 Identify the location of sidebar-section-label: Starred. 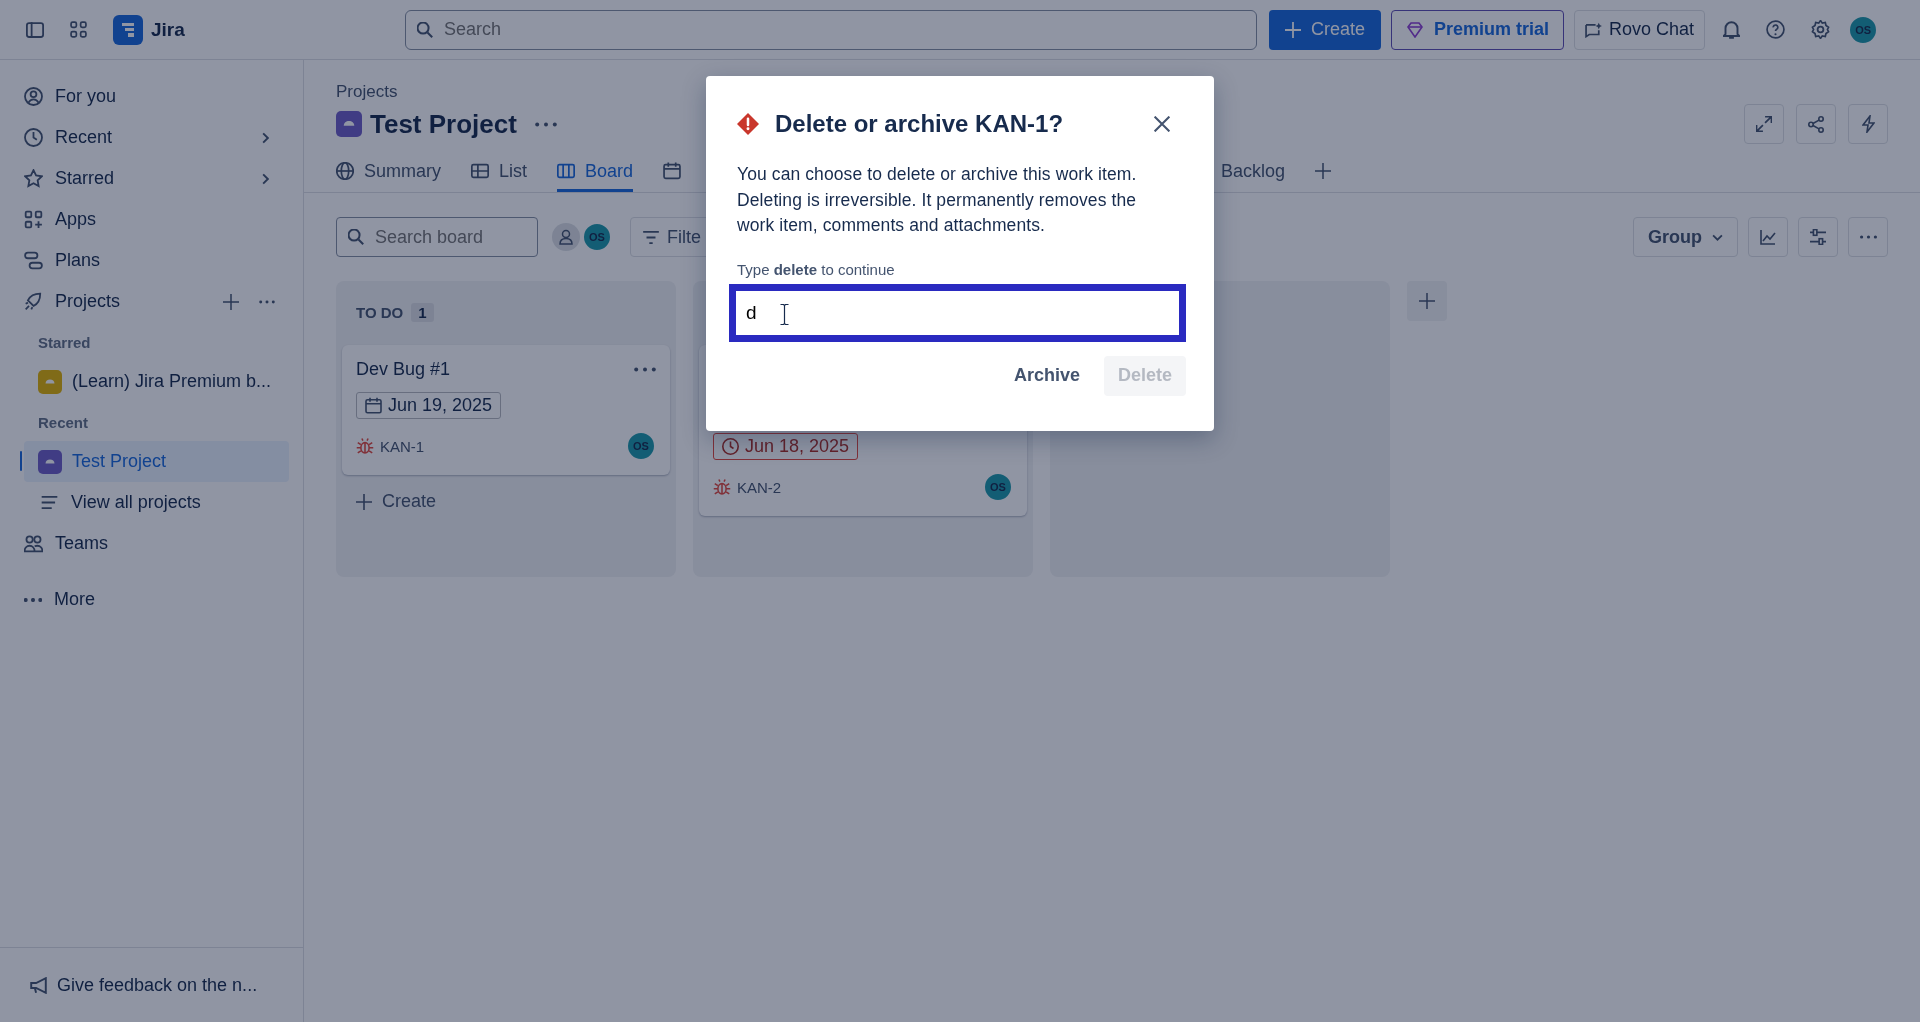
(64, 343).